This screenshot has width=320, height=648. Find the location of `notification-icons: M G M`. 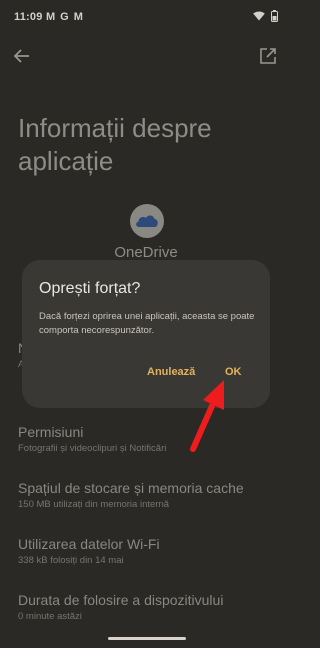

notification-icons: M G M is located at coordinates (64, 17).